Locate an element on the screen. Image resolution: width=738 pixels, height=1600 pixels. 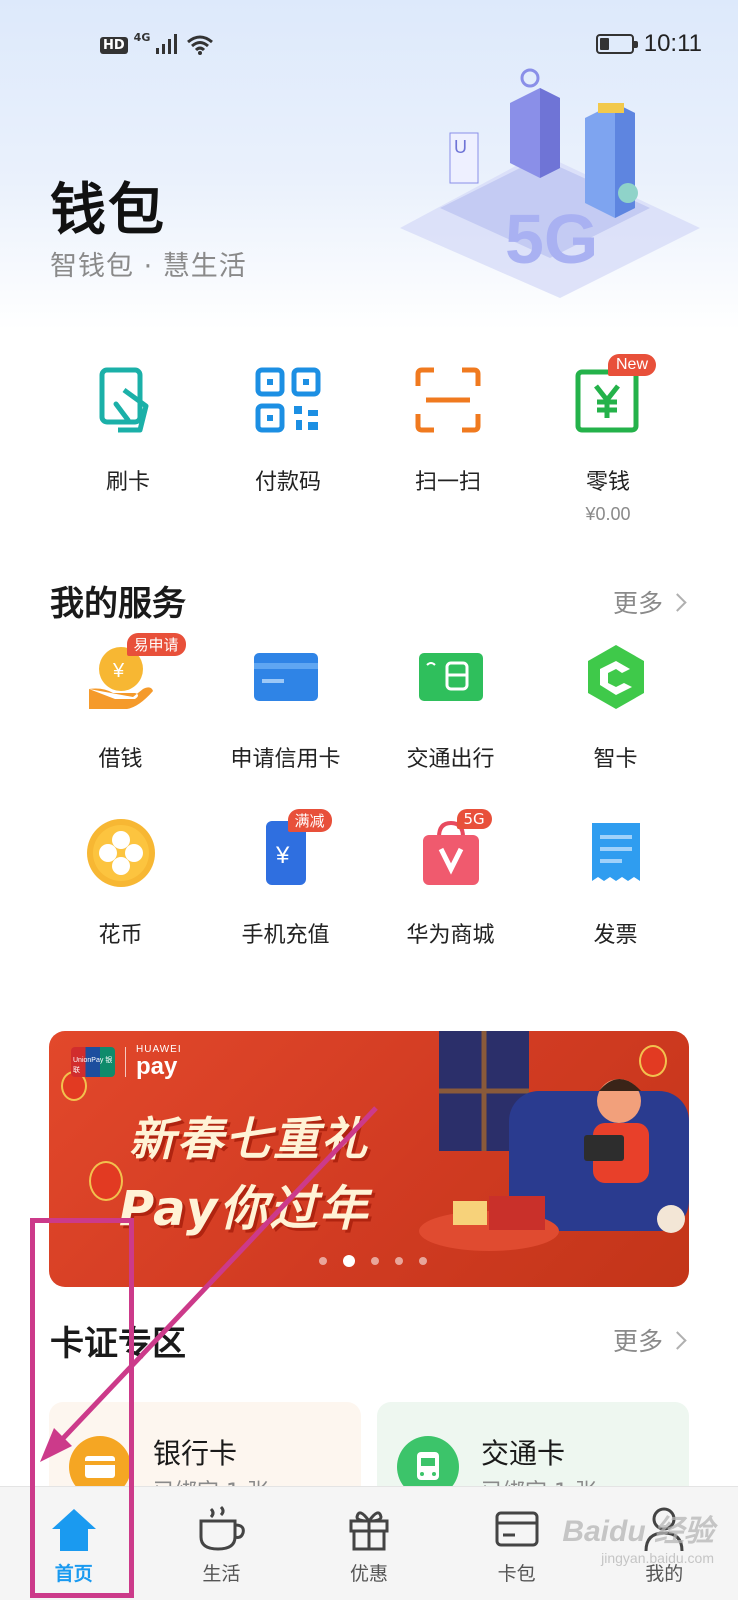
page-subtitle: 智钱包 · 慧生活 is located at coordinates (148, 266).